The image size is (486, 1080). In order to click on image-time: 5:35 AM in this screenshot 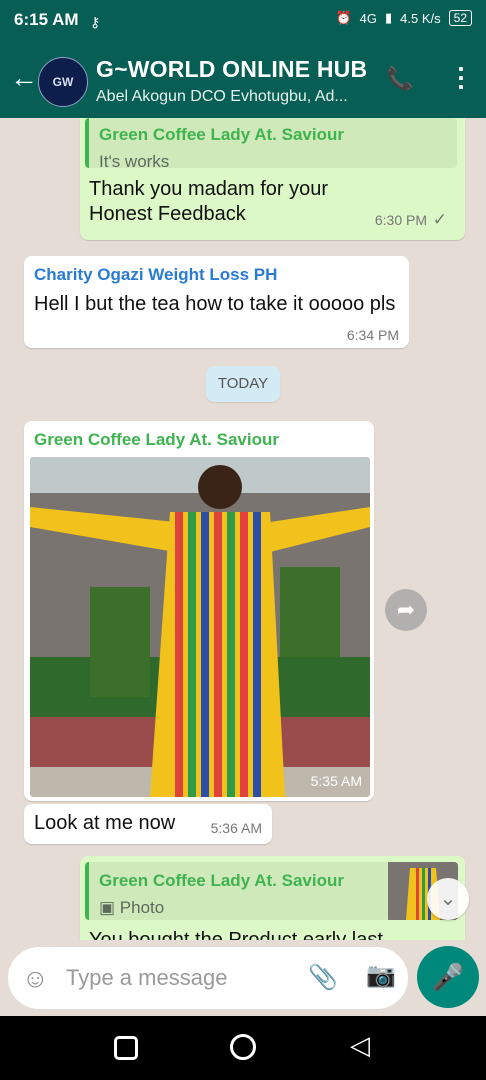, I will do `click(336, 781)`.